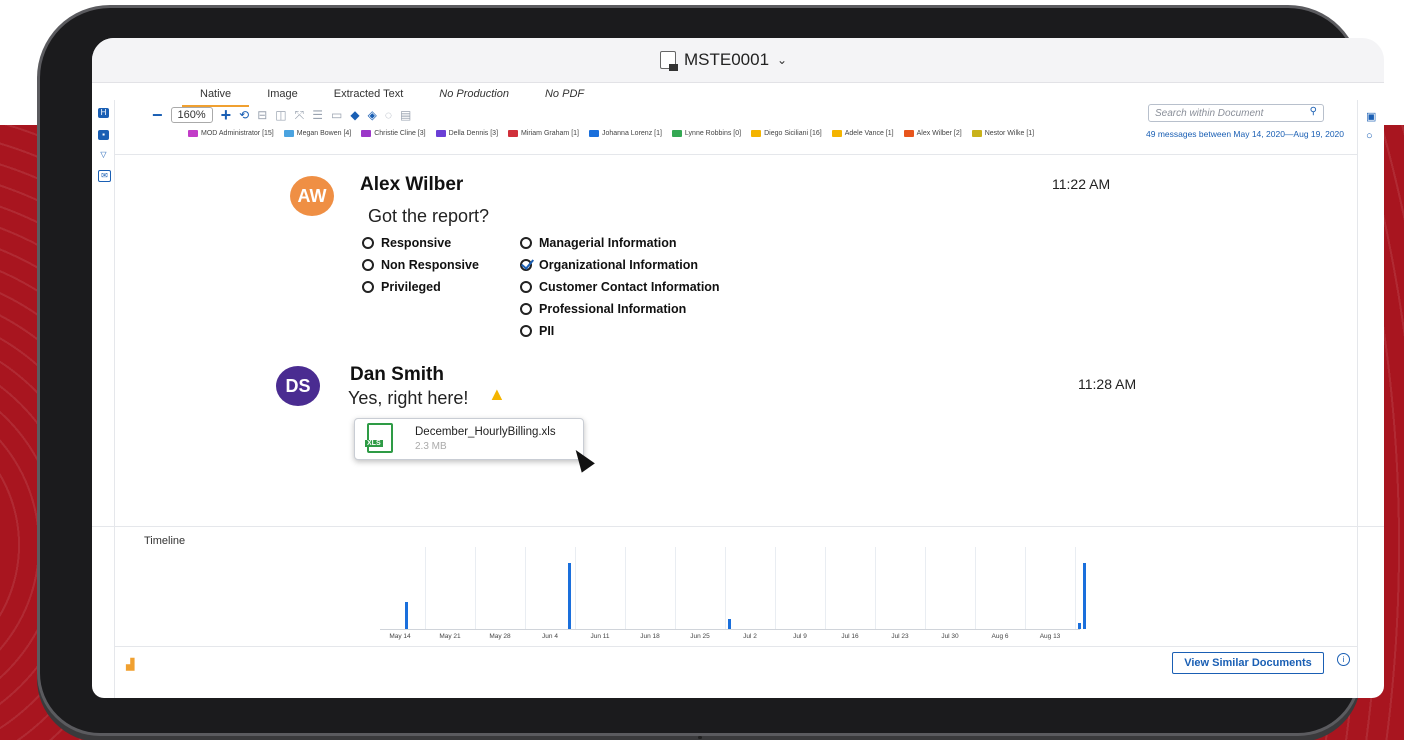  What do you see at coordinates (786, 133) in the screenshot?
I see `participant-chip: Diego Siciliani [16]` at bounding box center [786, 133].